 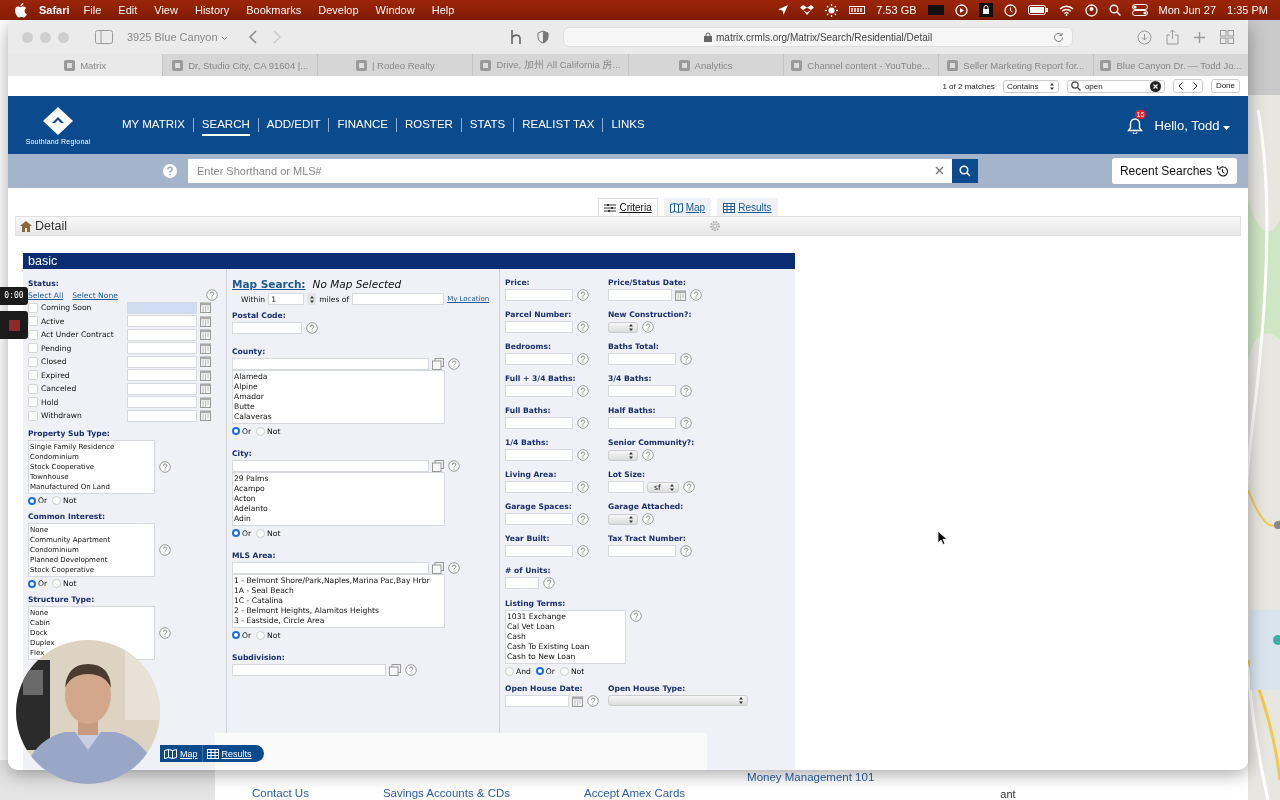 What do you see at coordinates (20, 10) in the screenshot?
I see `apple-icon` at bounding box center [20, 10].